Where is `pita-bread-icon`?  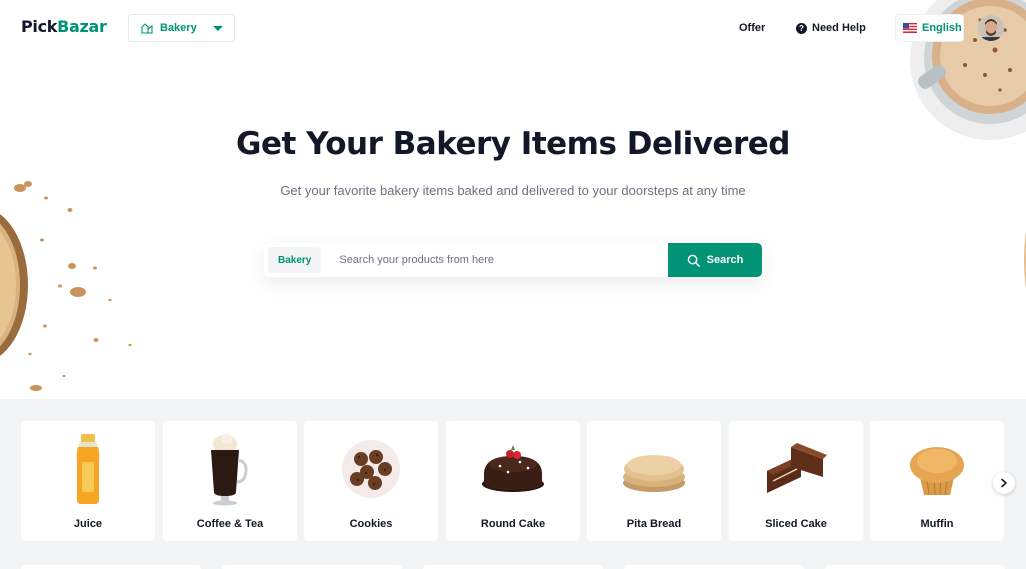
pita-bread-icon is located at coordinates (654, 473).